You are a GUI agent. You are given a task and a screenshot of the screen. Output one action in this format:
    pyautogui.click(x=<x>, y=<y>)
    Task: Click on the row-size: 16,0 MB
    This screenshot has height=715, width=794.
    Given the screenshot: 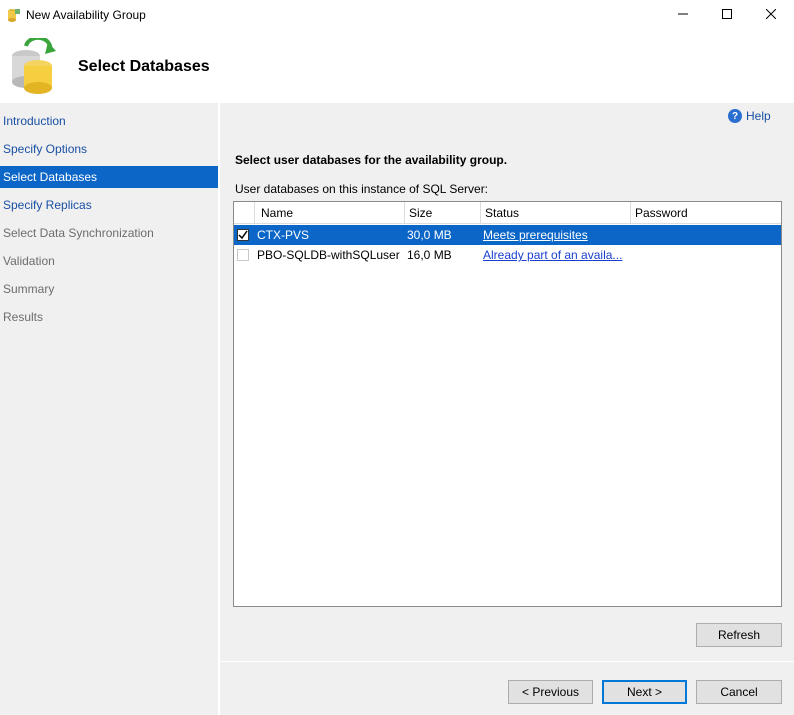 What is the action you would take?
    pyautogui.click(x=429, y=255)
    